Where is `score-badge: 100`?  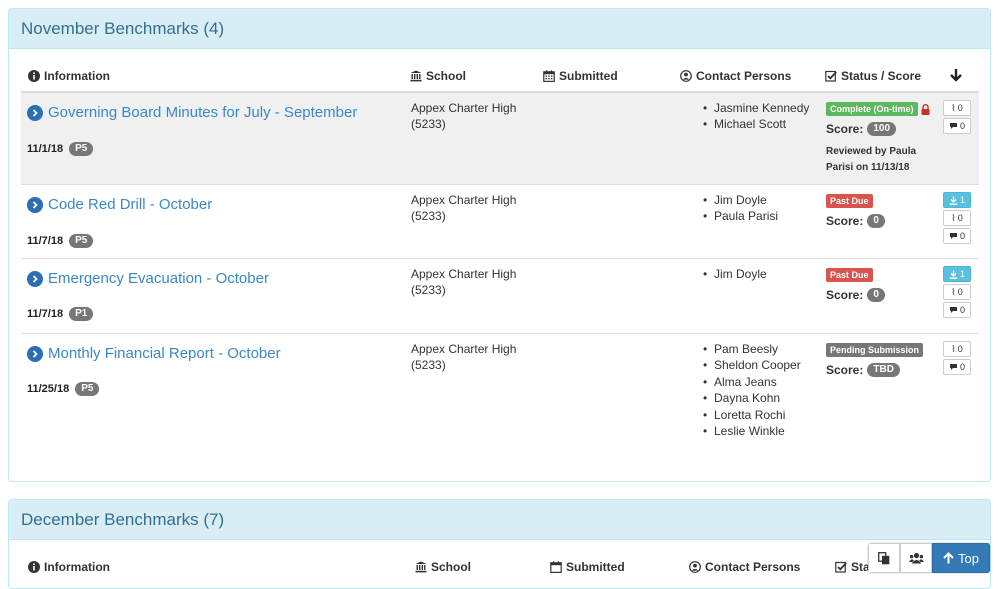
score-badge: 100 is located at coordinates (882, 129).